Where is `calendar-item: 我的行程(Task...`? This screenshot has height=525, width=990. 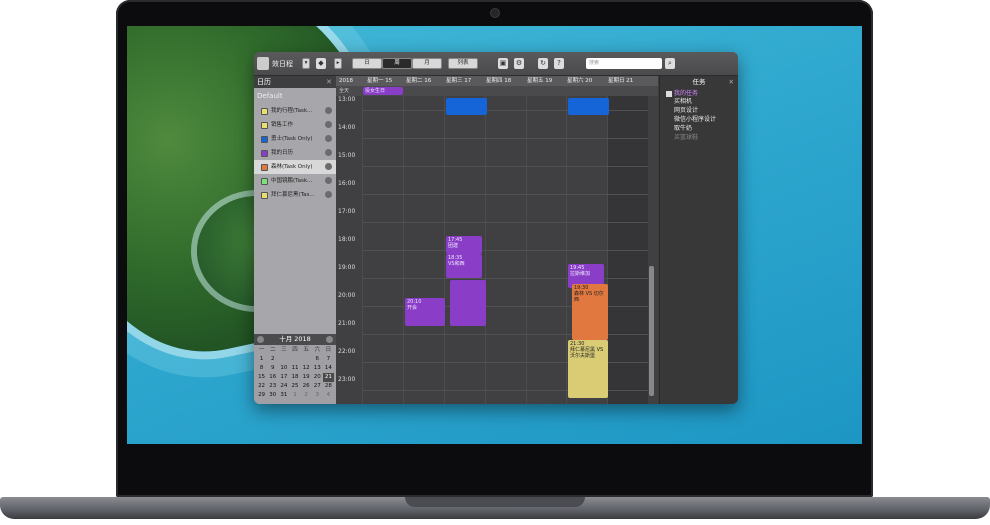 calendar-item: 我的行程(Task... is located at coordinates (295, 111).